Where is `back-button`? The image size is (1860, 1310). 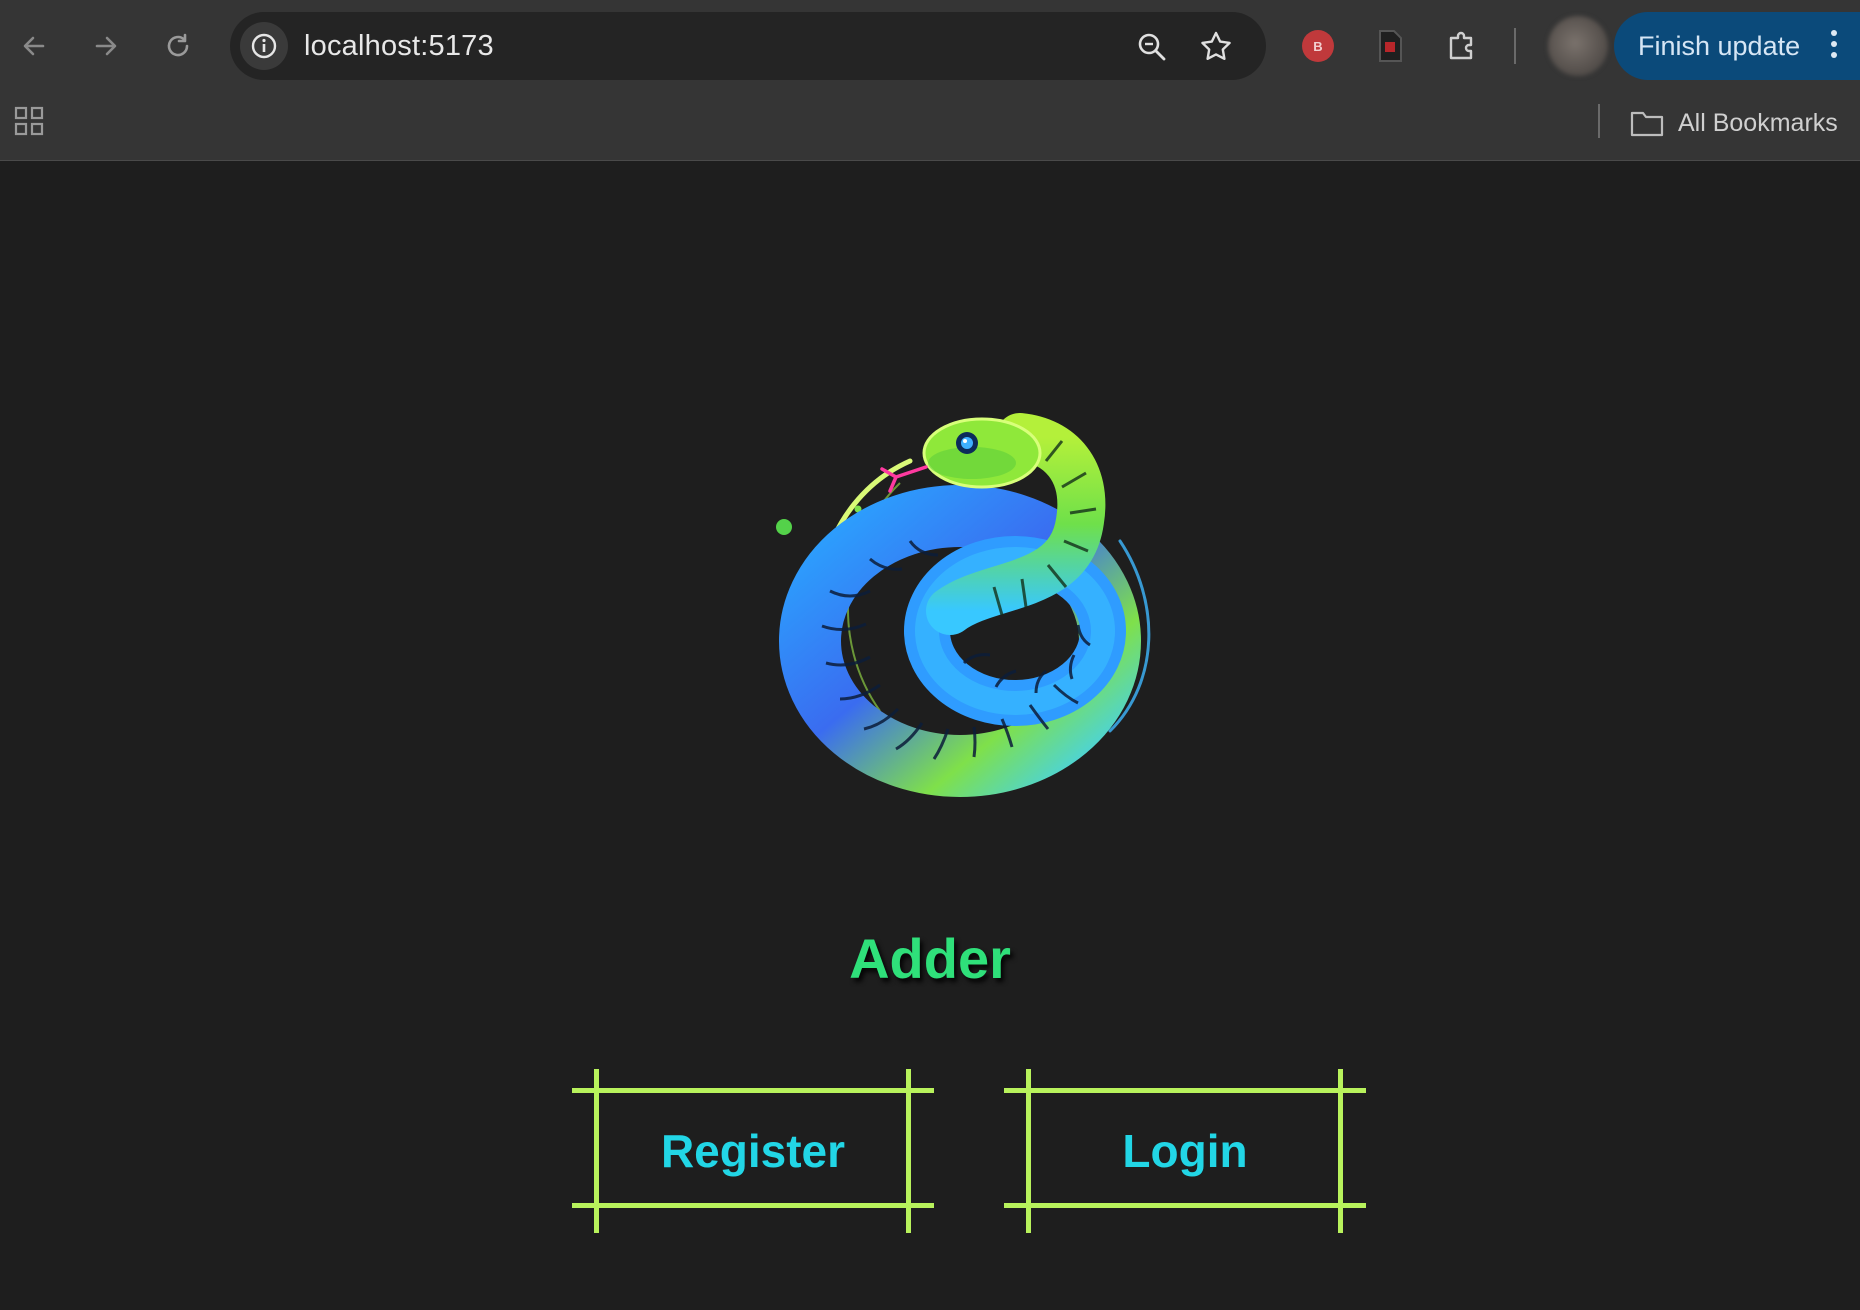
back-button is located at coordinates (34, 46).